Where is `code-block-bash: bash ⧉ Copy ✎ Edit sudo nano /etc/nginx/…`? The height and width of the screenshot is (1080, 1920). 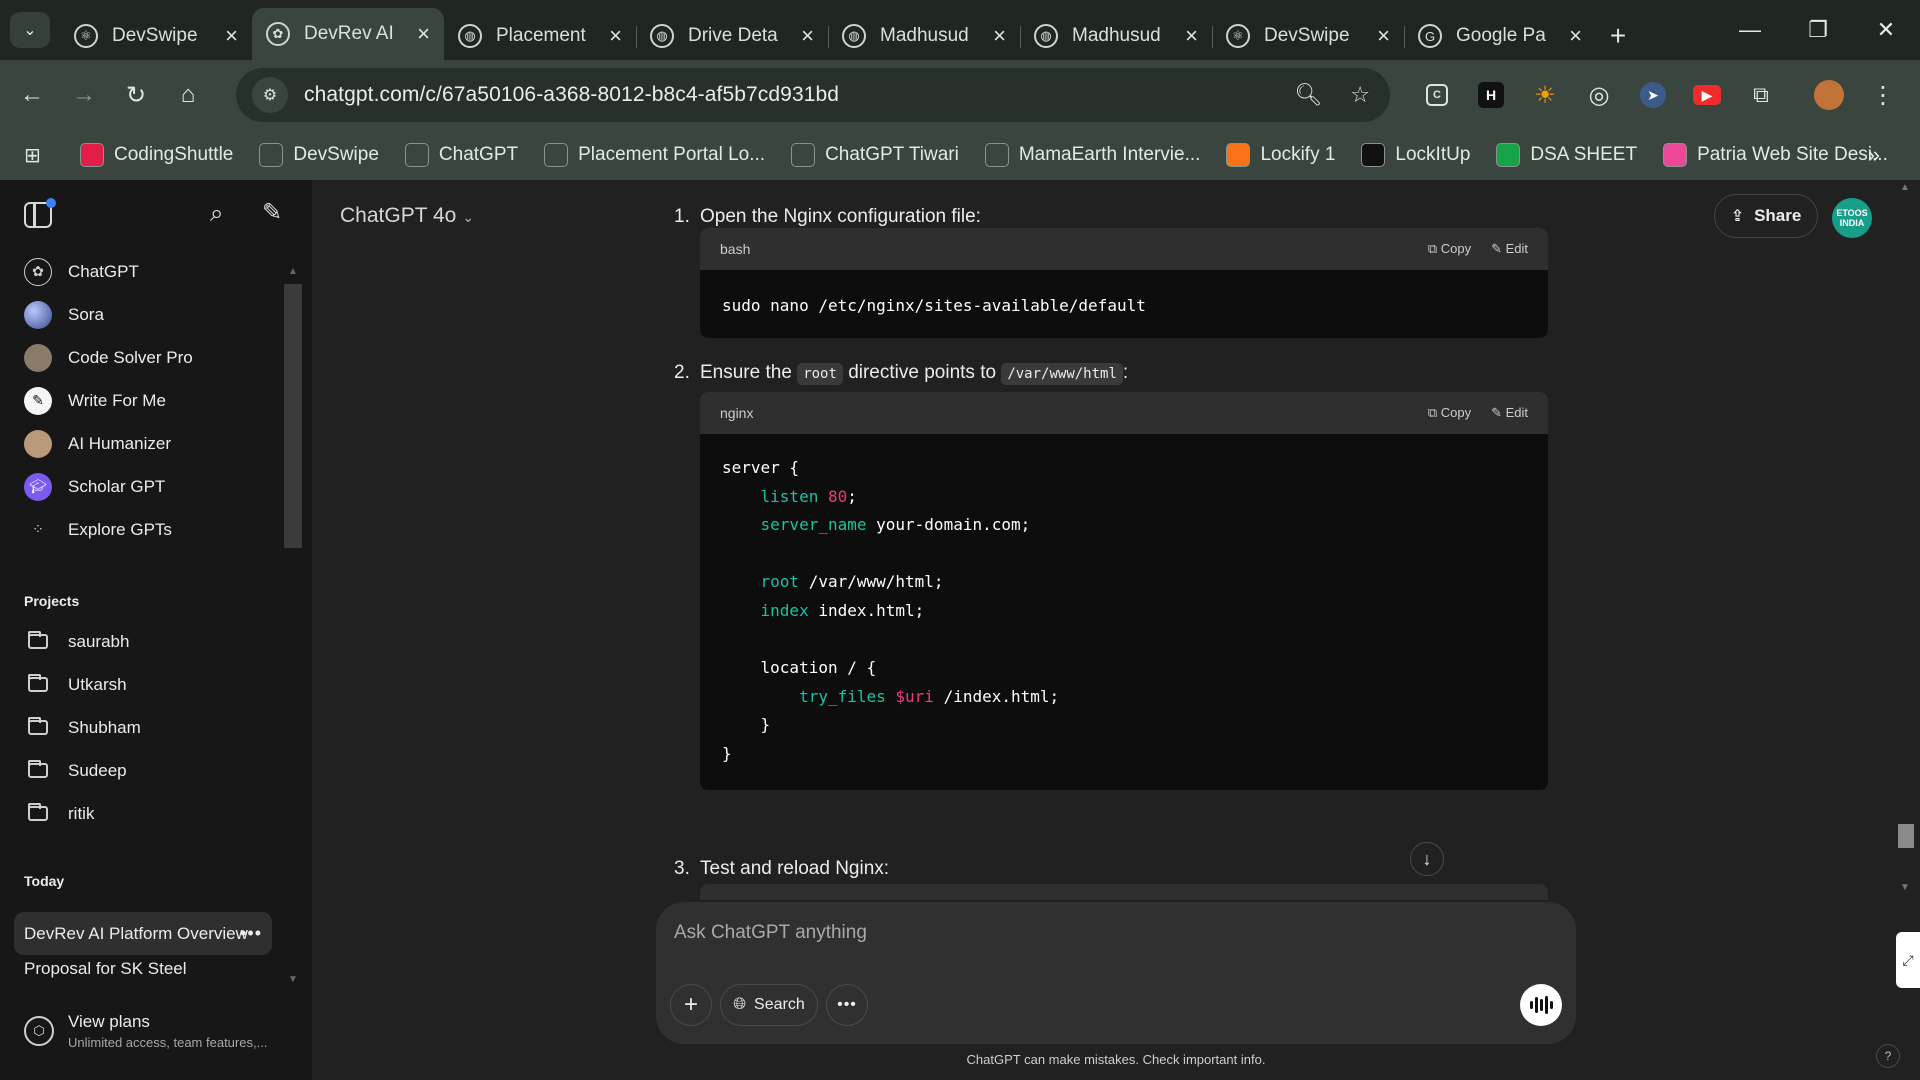 code-block-bash: bash ⧉ Copy ✎ Edit sudo nano /etc/nginx/… is located at coordinates (1124, 283).